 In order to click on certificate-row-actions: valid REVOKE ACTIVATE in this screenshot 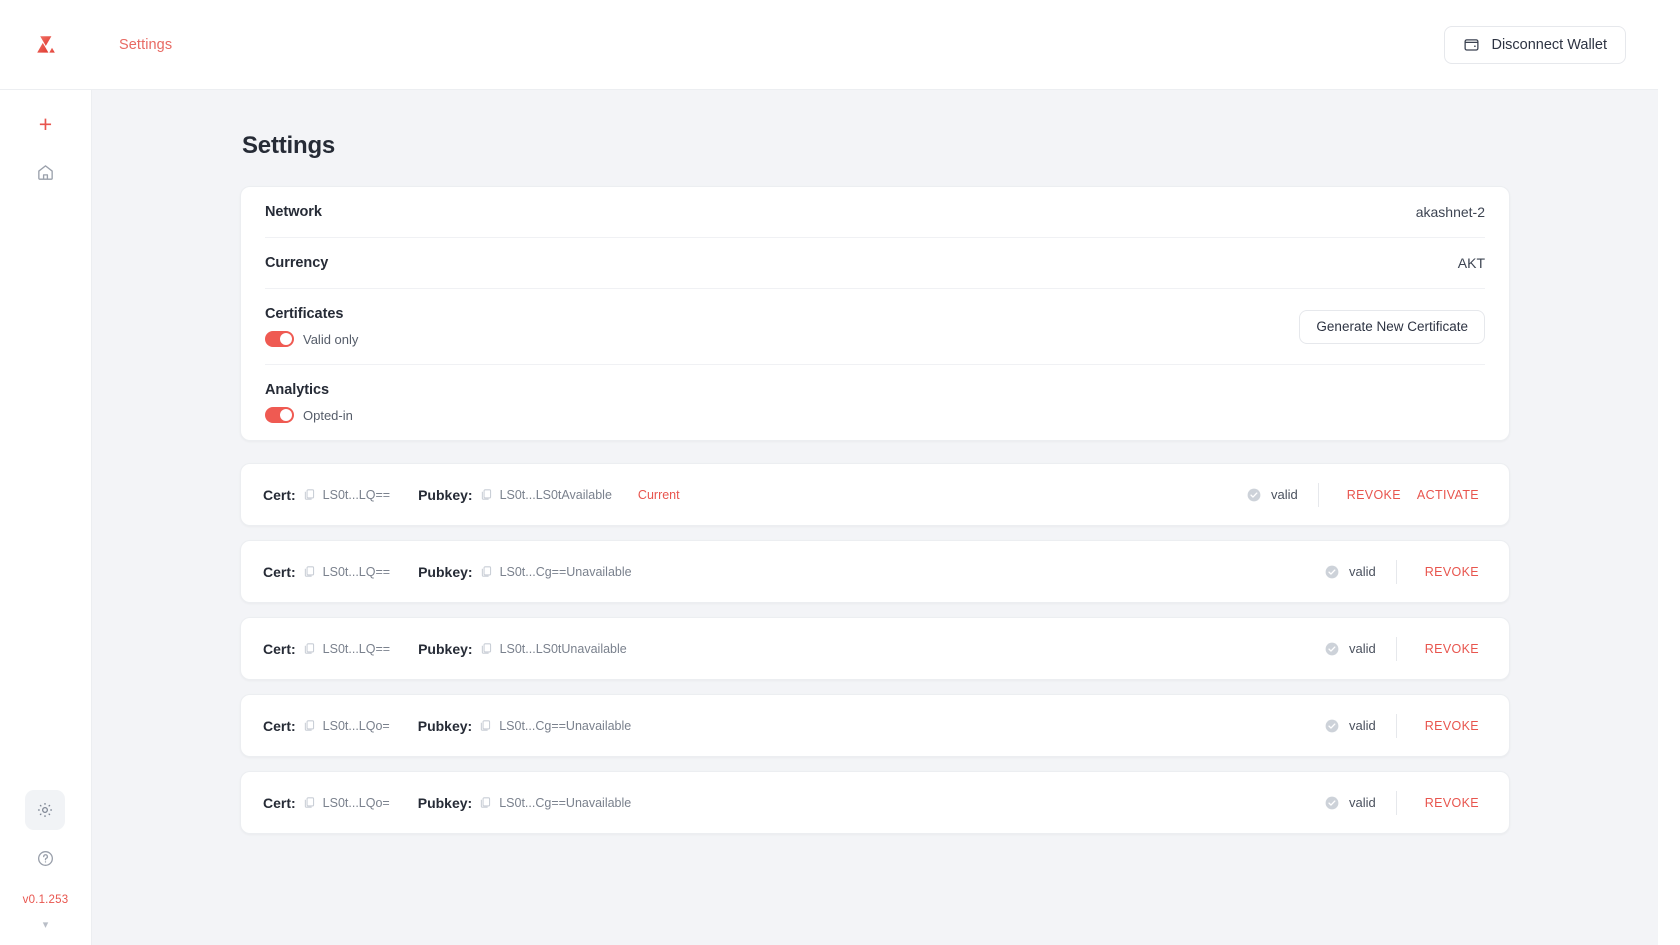, I will do `click(1366, 494)`.